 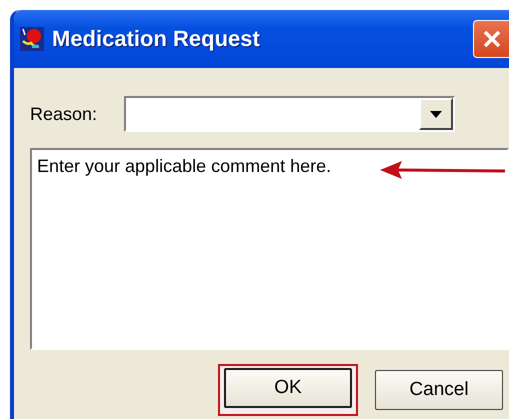 What do you see at coordinates (288, 388) in the screenshot?
I see `dialog-button: OK` at bounding box center [288, 388].